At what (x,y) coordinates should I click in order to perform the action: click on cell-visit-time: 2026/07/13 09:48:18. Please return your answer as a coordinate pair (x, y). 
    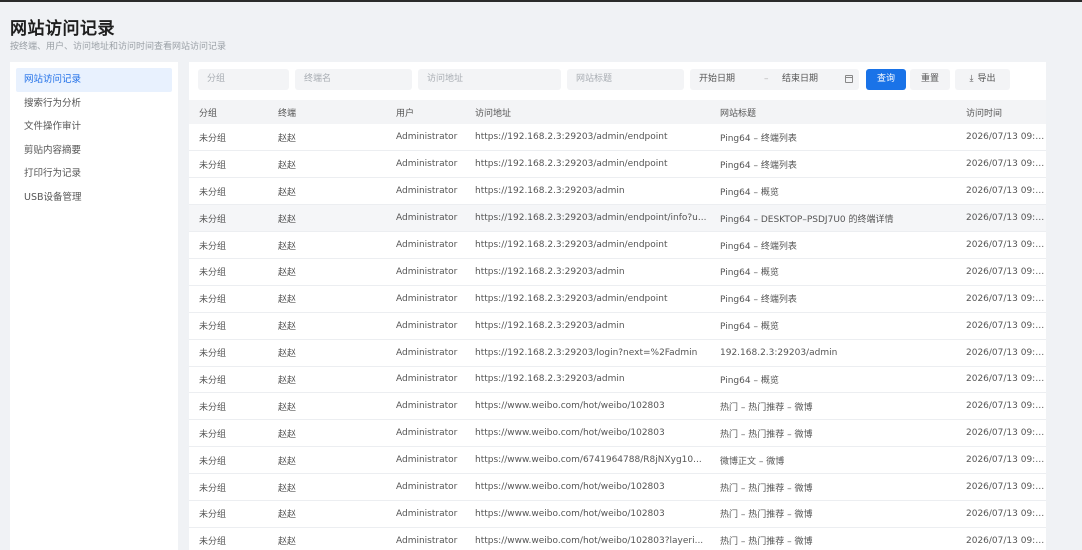
    Looking at the image, I should click on (1001, 299).